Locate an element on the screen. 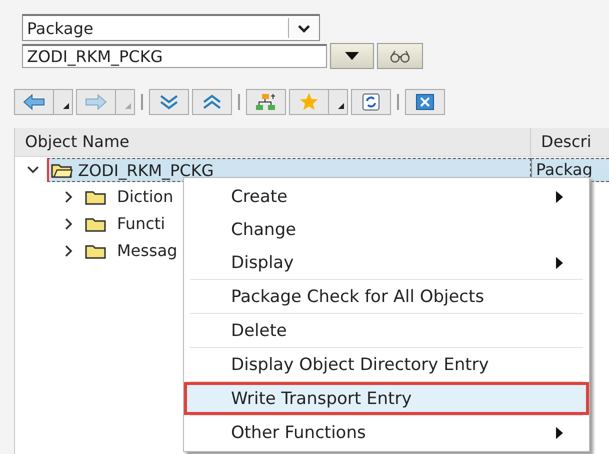  back-button is located at coordinates (34, 102).